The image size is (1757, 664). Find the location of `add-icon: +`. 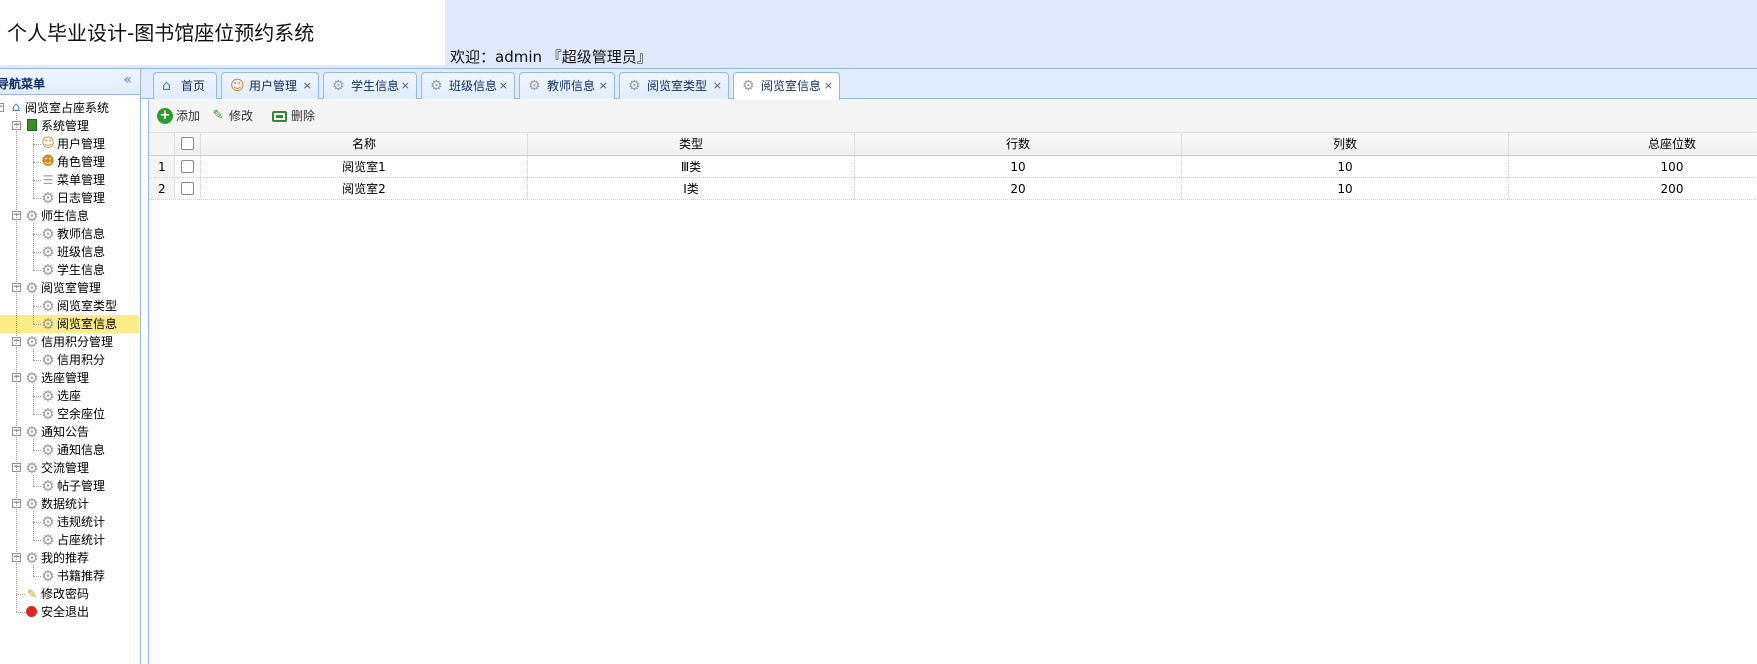

add-icon: + is located at coordinates (165, 116).